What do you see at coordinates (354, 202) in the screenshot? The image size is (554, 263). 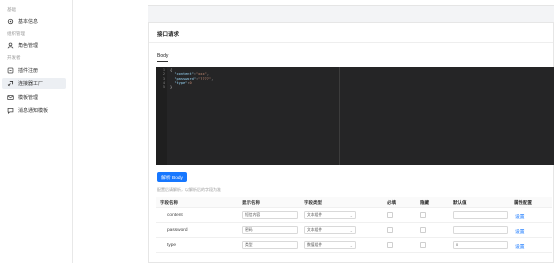 I see `fields-table-header: 字段名称 显示名称 字段类型 必填 隐藏 默认值 属性配置` at bounding box center [354, 202].